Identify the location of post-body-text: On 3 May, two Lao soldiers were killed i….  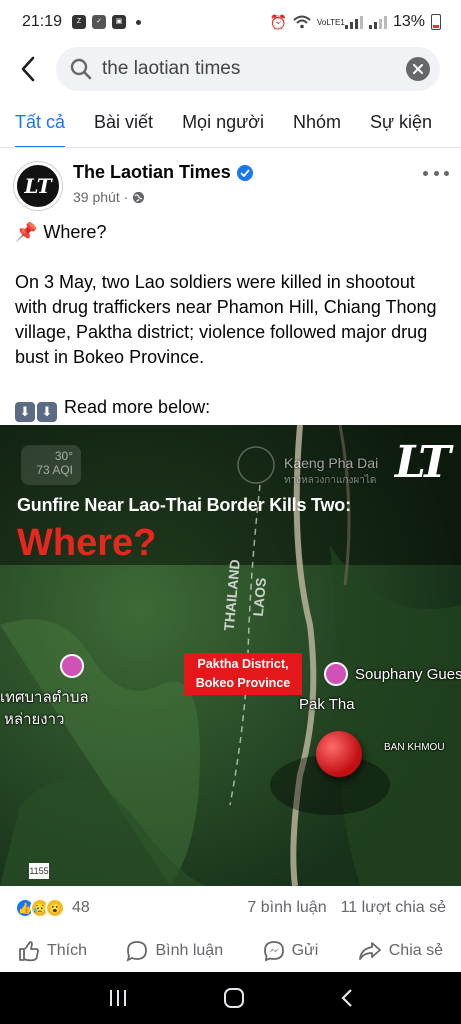
(226, 319).